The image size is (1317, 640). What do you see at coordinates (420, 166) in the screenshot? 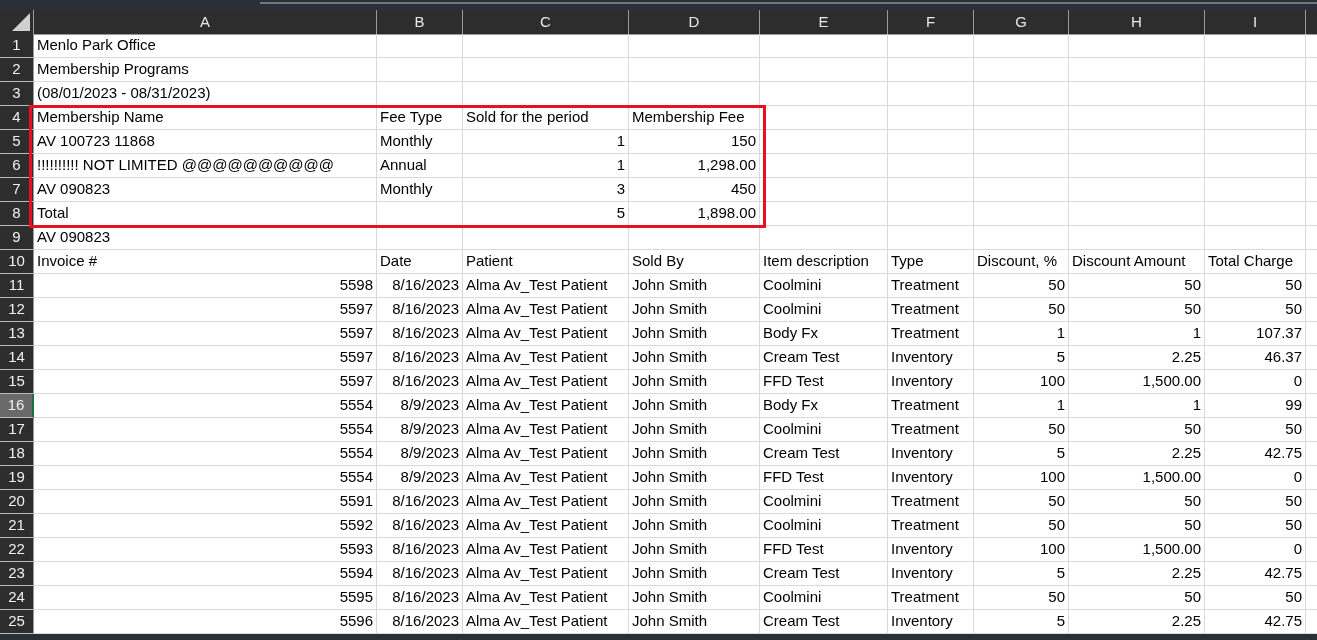
I see `table-cell: Annual` at bounding box center [420, 166].